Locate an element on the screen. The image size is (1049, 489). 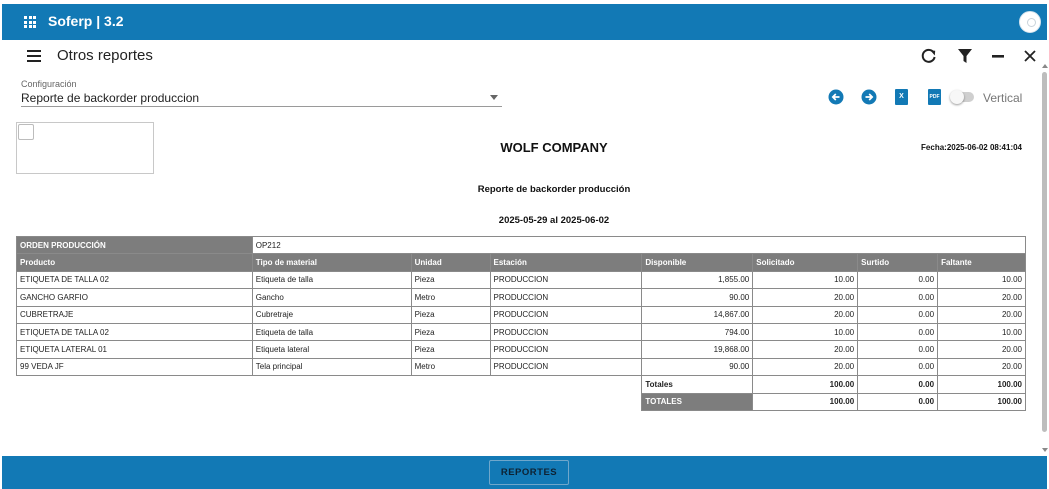
table-cell: 14,867.00 is located at coordinates (697, 314).